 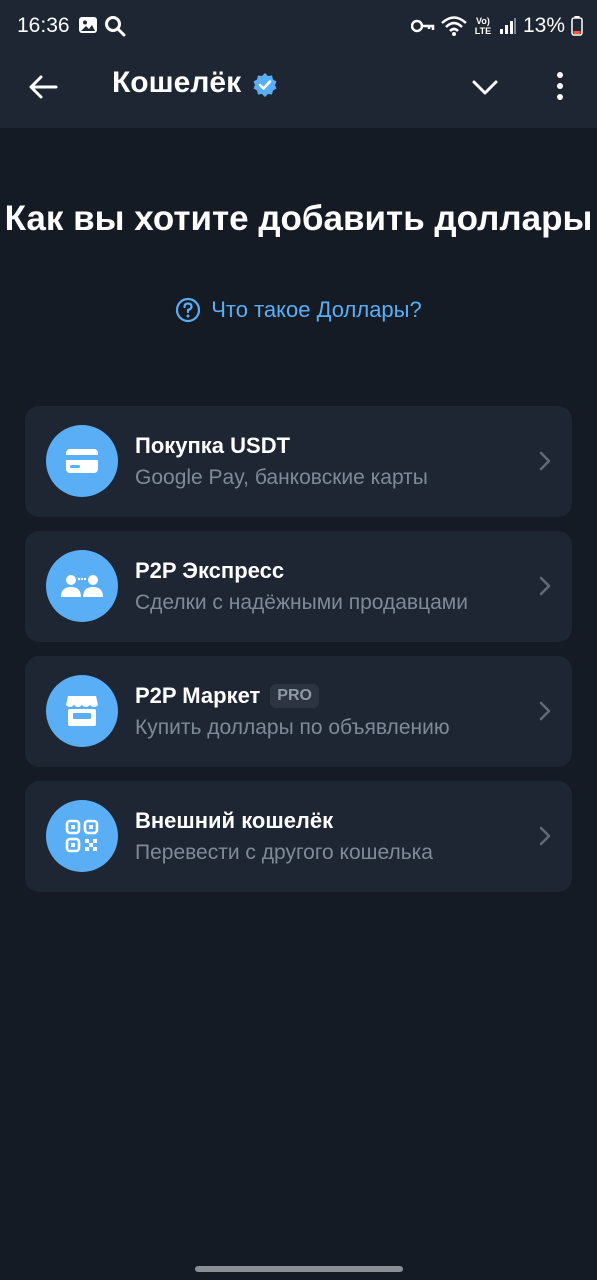 I want to click on card-icon, so click(x=82, y=461).